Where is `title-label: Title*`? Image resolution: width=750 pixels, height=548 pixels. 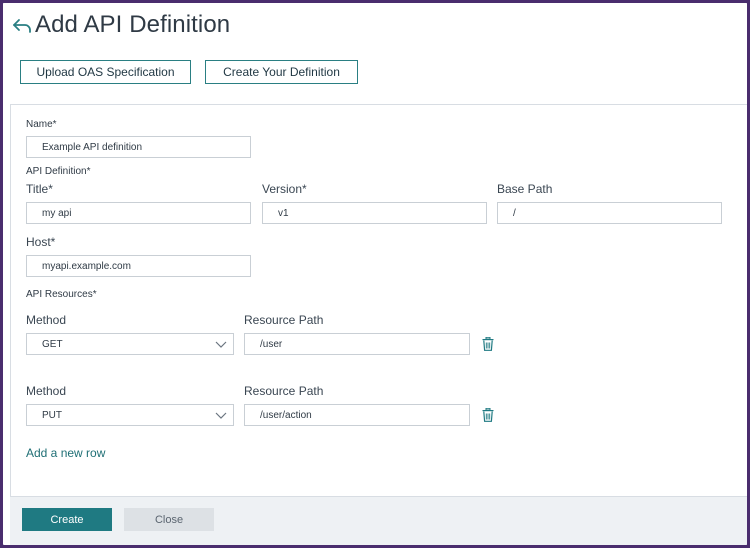 title-label: Title* is located at coordinates (39, 189).